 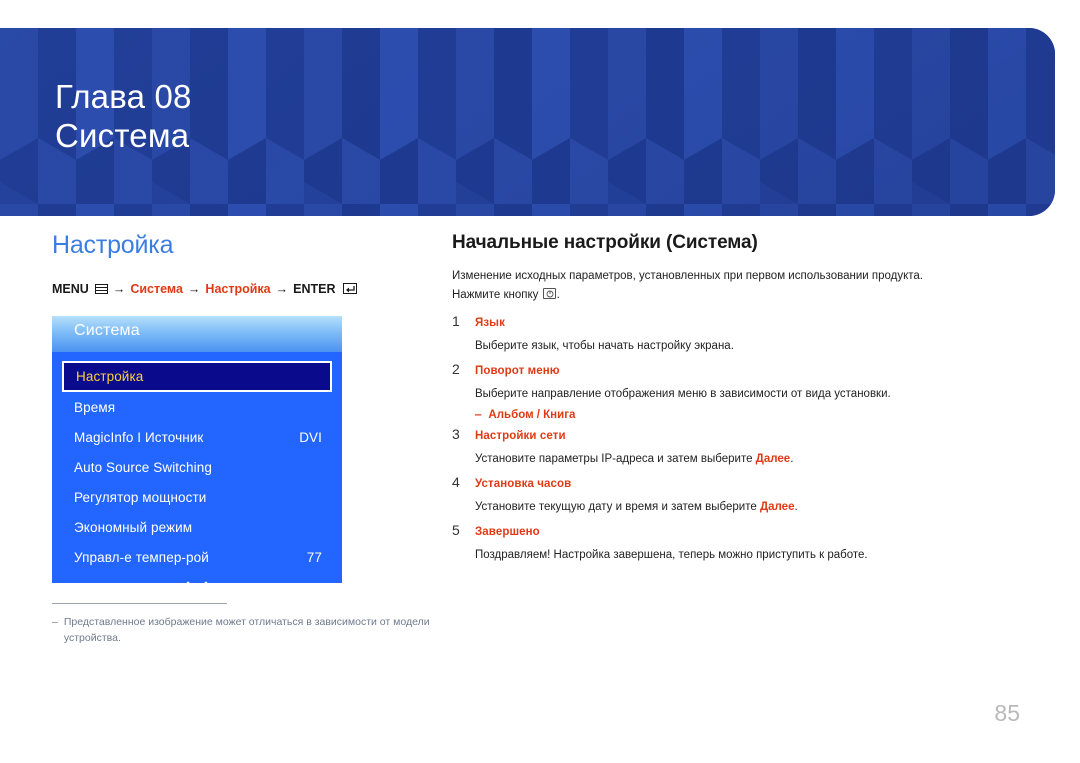 I want to click on osd-item-value: 77, so click(x=314, y=557).